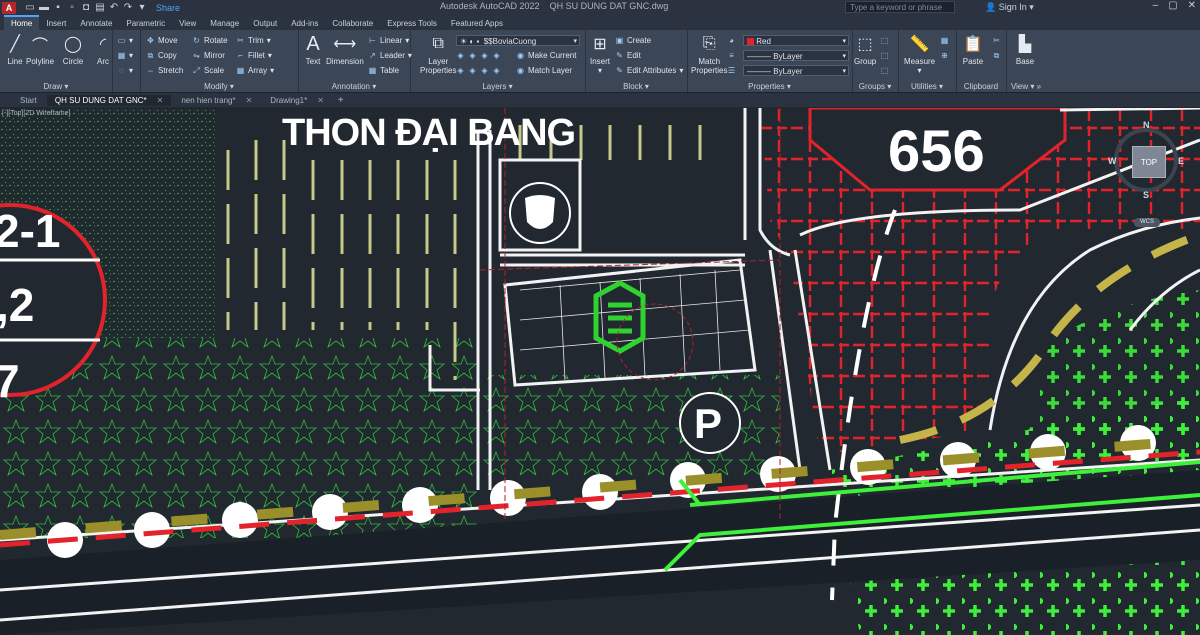 This screenshot has height=635, width=1200. What do you see at coordinates (518, 40) in the screenshot?
I see `layer-dropdown: ☀ ◐ ▪ $$BoviaCuong ▾` at bounding box center [518, 40].